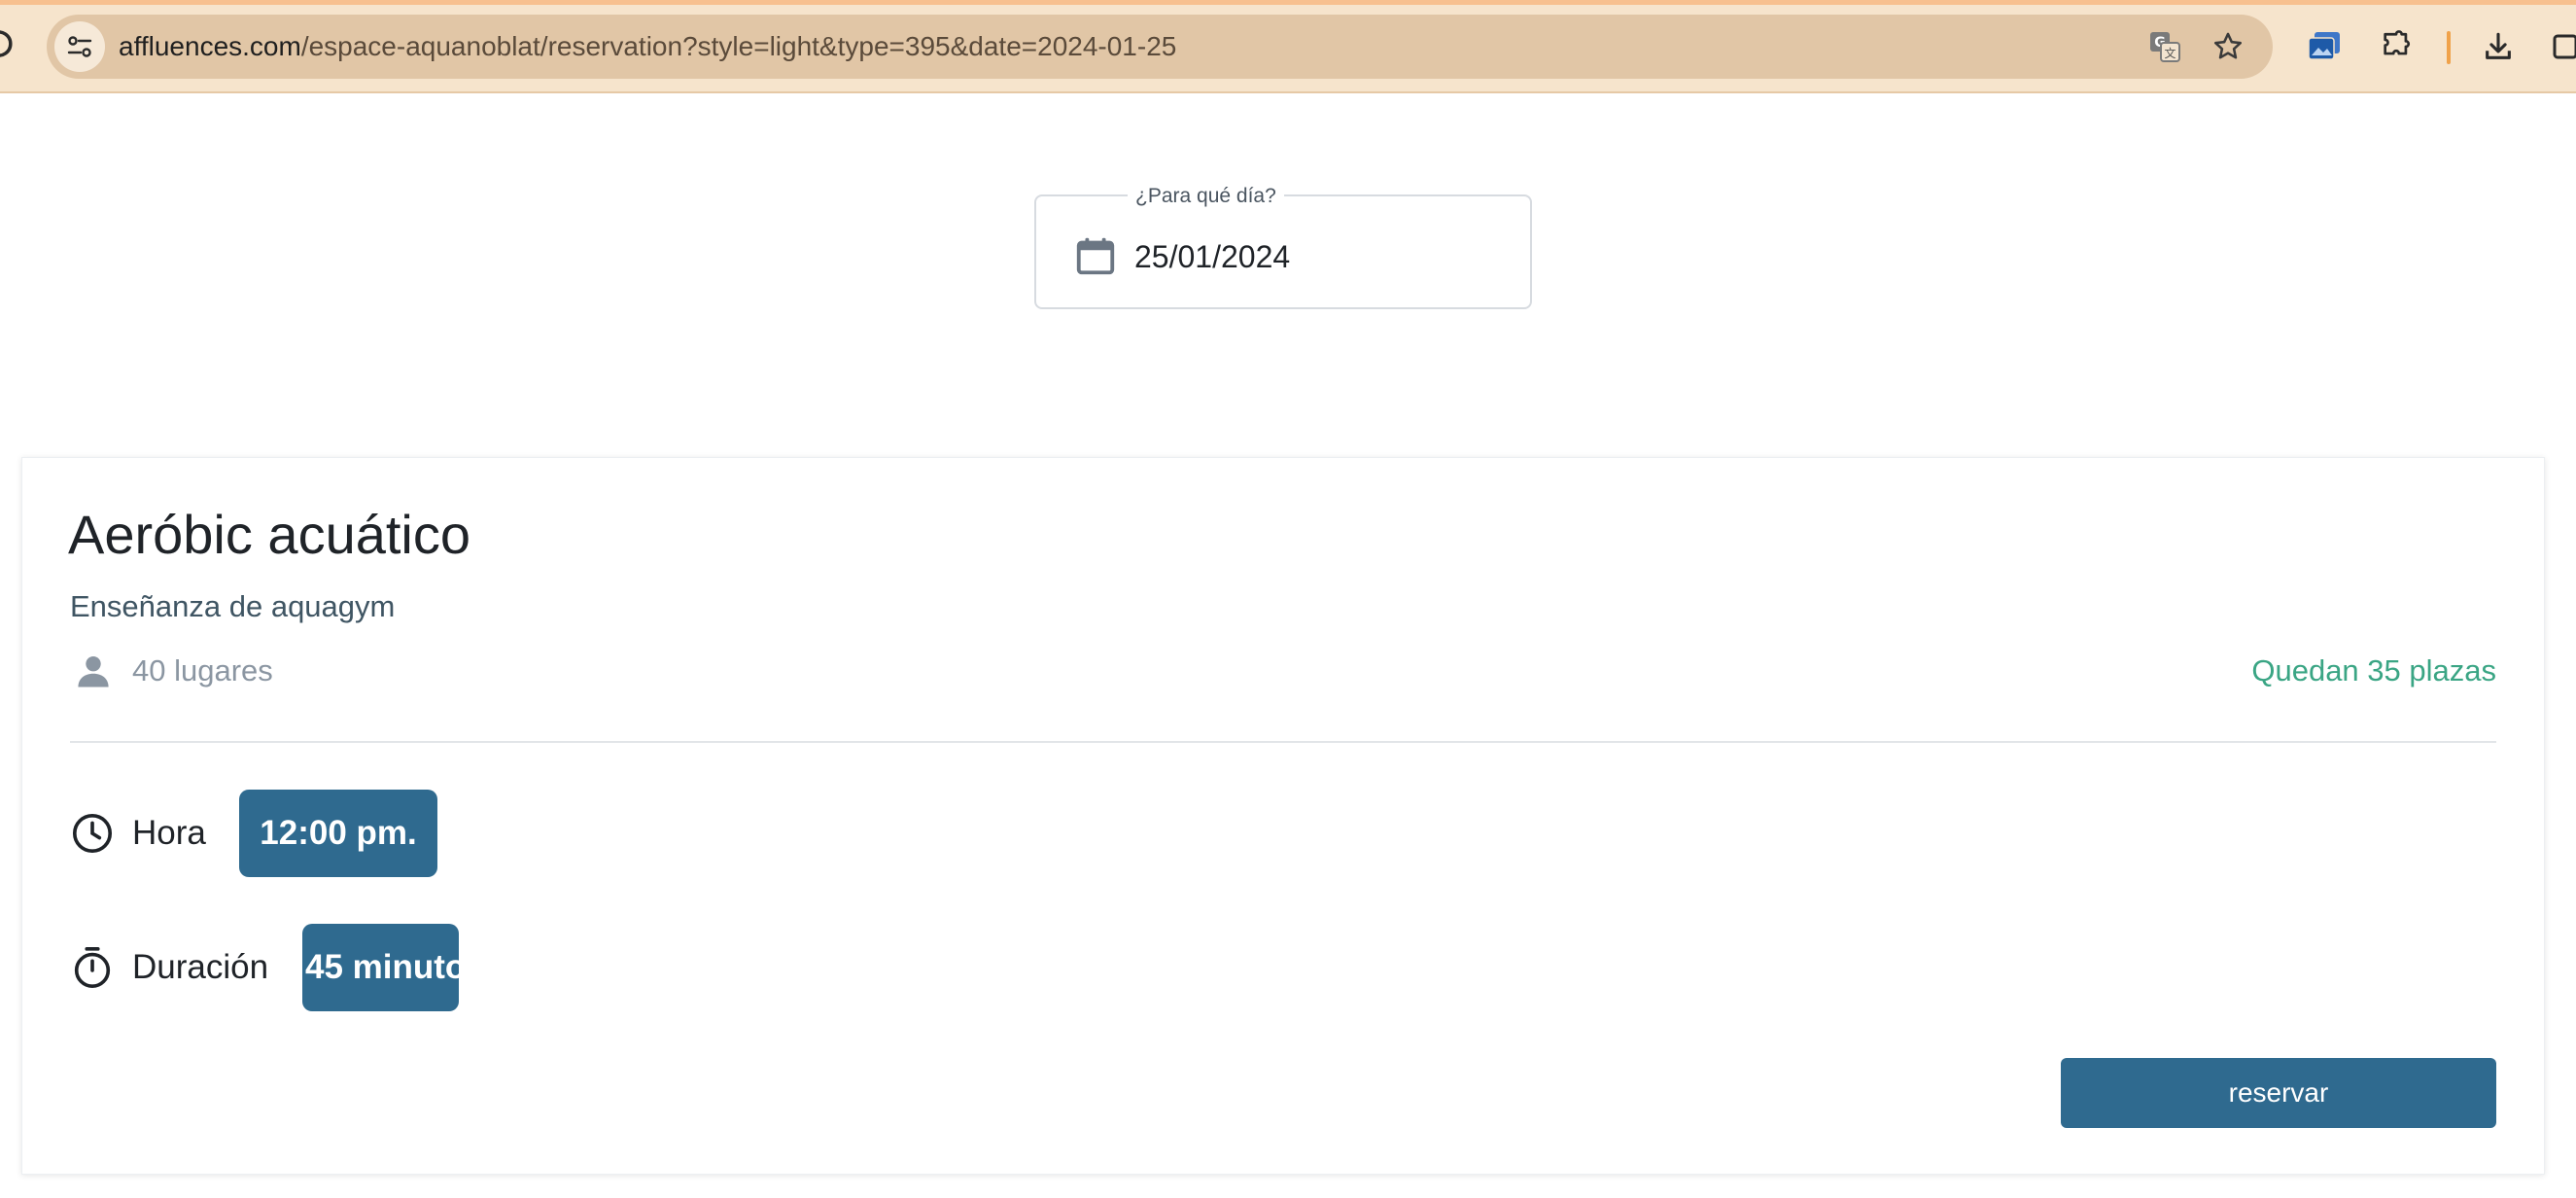 The height and width of the screenshot is (1198, 2576). What do you see at coordinates (1206, 196) in the screenshot?
I see `date-picker-label: ¿Para qué día?` at bounding box center [1206, 196].